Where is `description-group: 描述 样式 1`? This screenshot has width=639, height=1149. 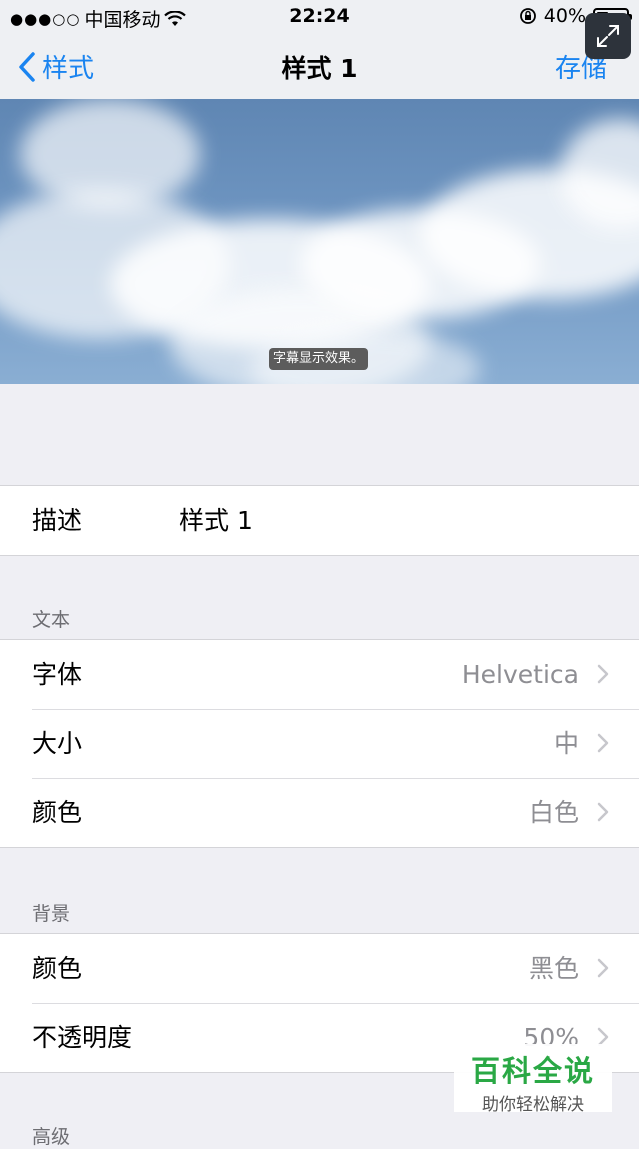
description-group: 描述 样式 1 is located at coordinates (319, 520).